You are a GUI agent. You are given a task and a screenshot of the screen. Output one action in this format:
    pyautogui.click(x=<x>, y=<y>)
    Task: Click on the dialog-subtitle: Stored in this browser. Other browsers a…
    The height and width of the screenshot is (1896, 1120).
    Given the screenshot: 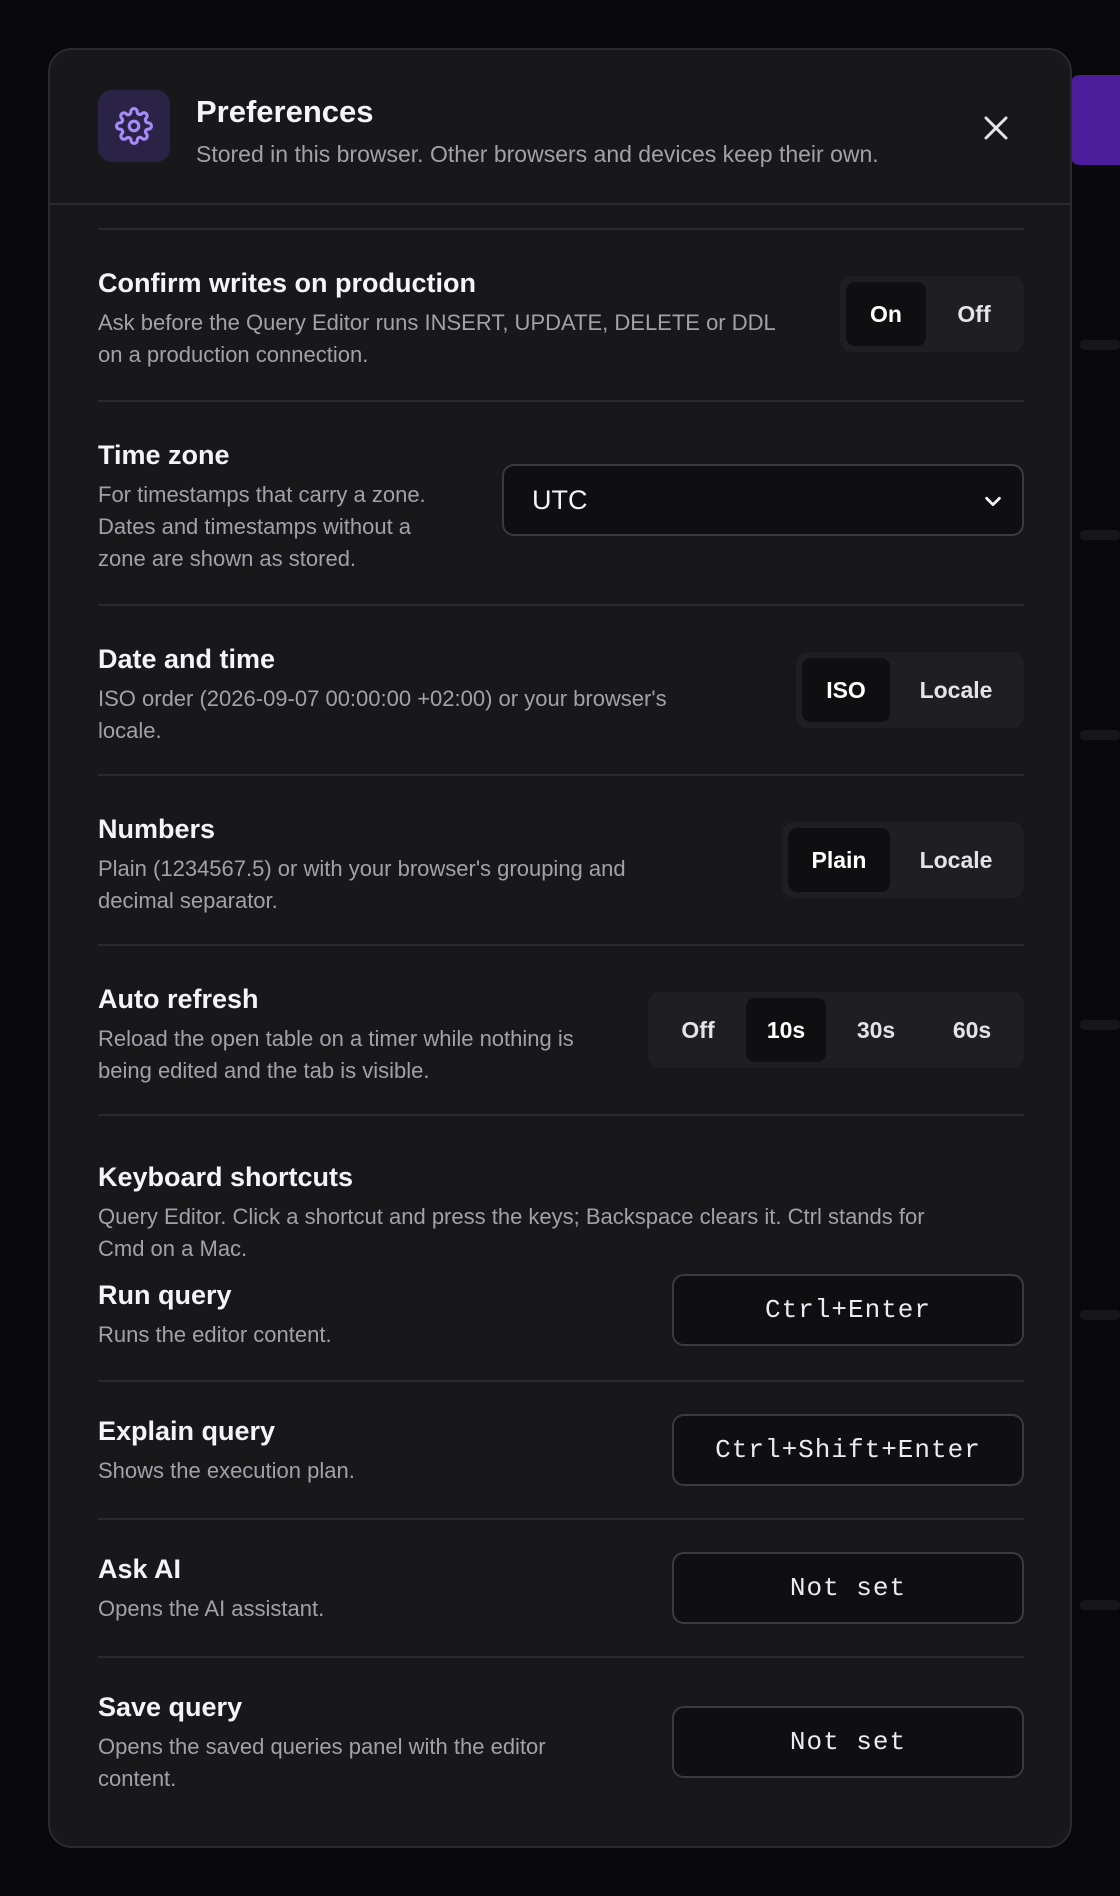 What is the action you would take?
    pyautogui.click(x=537, y=154)
    